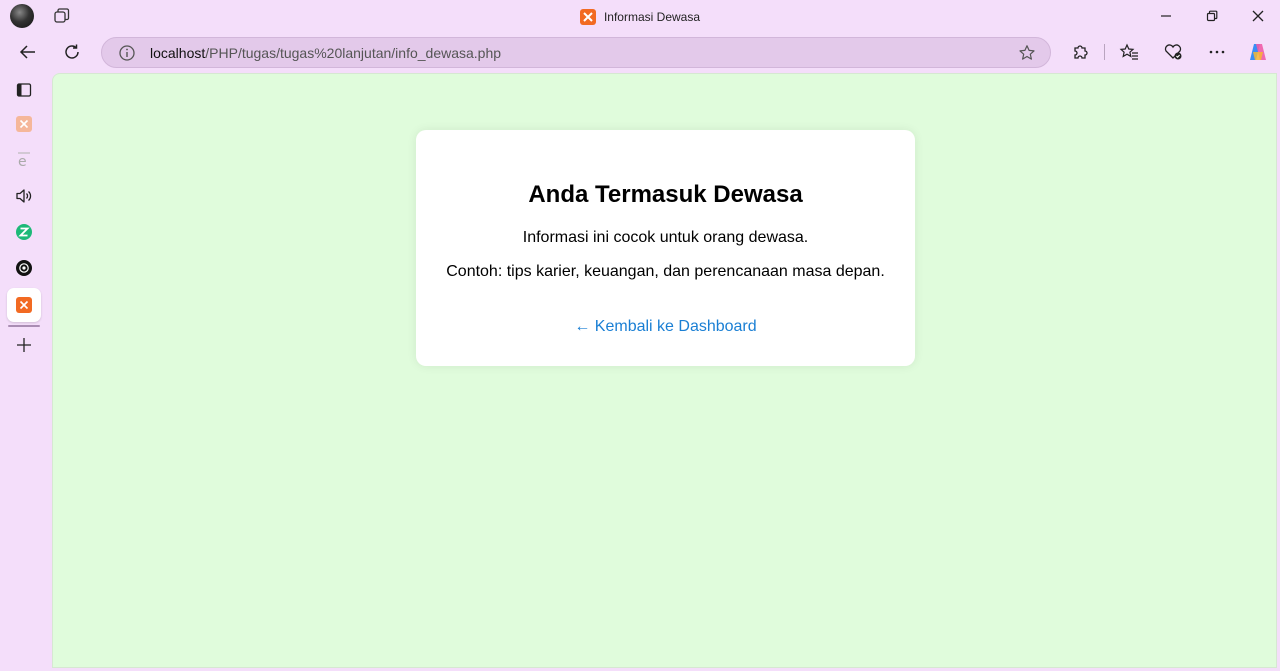  I want to click on site-info-icon, so click(127, 53).